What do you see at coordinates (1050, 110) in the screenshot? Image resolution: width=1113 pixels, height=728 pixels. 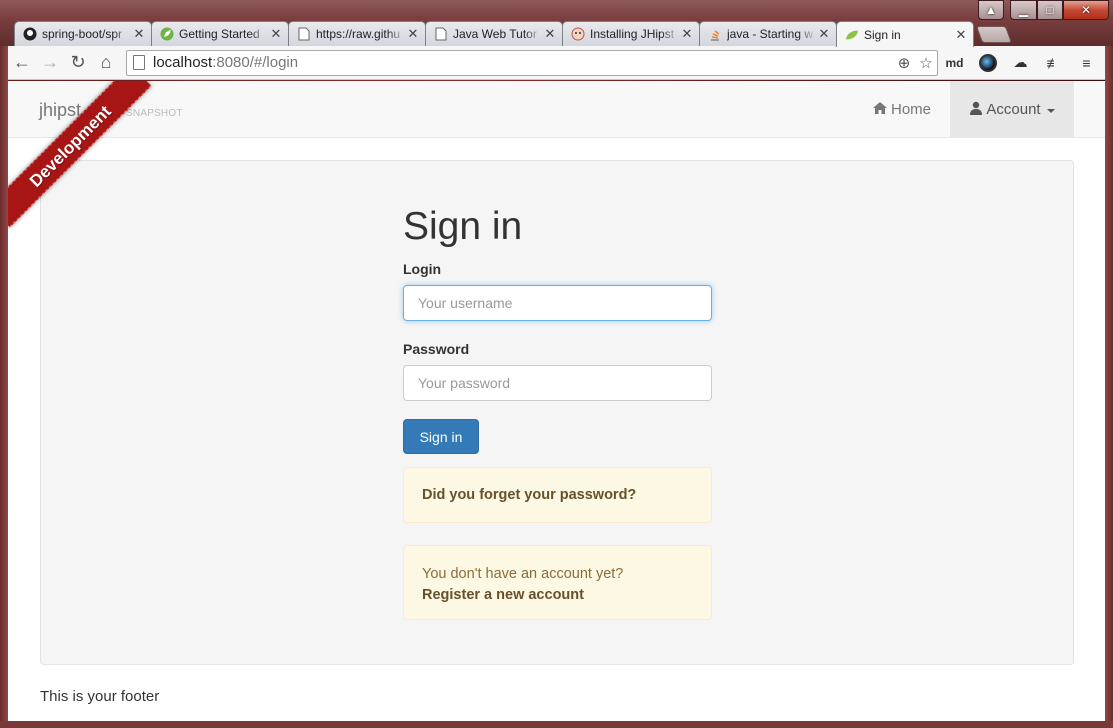 I see `chevron-down-icon` at bounding box center [1050, 110].